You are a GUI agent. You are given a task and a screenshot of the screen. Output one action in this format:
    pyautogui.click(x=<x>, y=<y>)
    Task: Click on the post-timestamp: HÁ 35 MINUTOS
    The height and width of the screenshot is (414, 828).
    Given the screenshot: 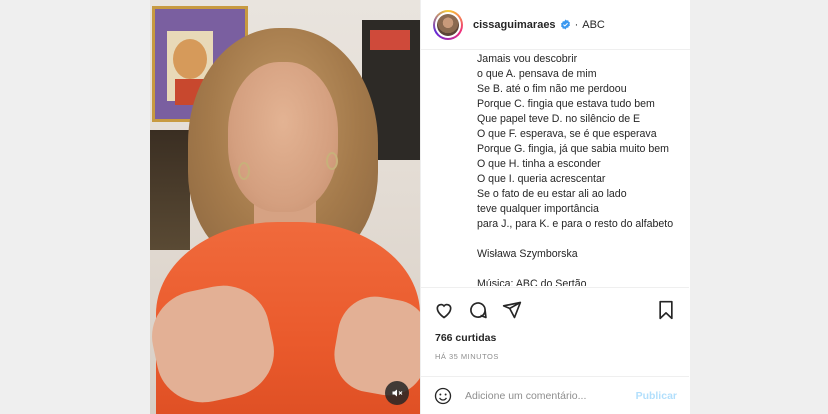 What is the action you would take?
    pyautogui.click(x=467, y=356)
    